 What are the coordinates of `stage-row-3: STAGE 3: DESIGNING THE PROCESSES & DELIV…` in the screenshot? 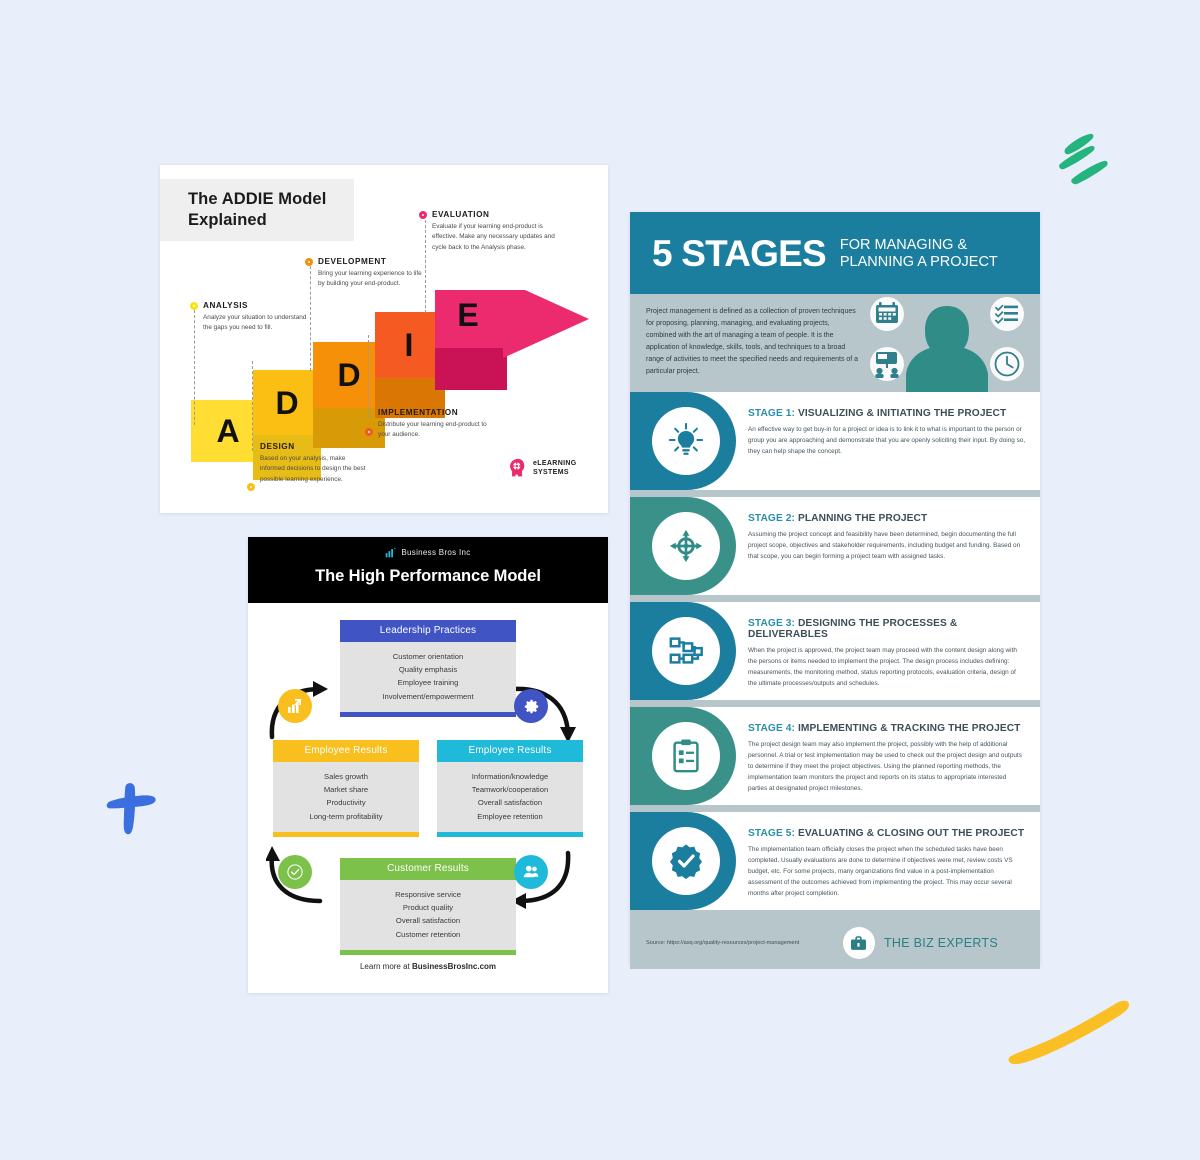 It's located at (835, 651).